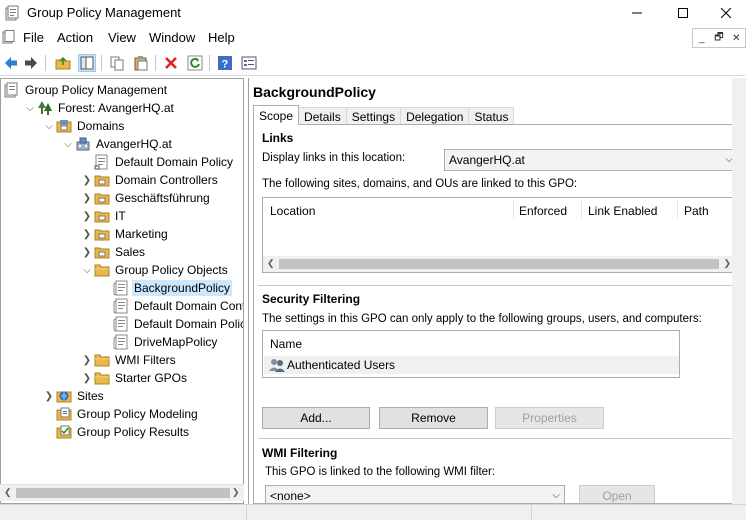  Describe the element at coordinates (373, 116) in the screenshot. I see `tab-settings: Settings` at that location.